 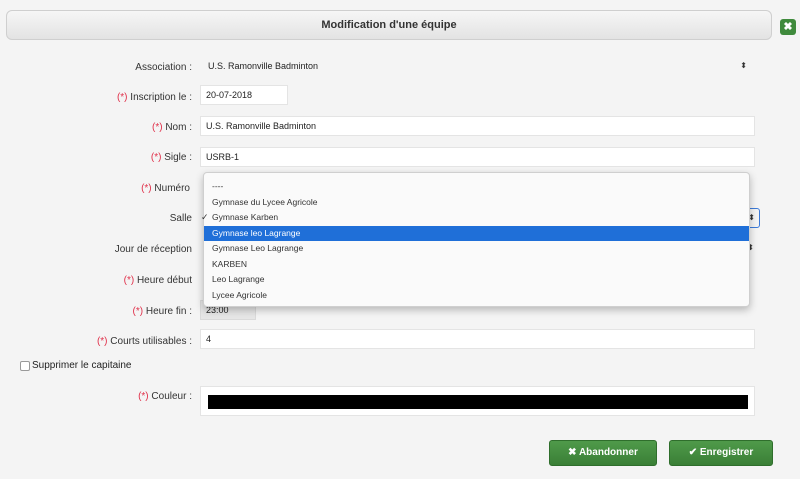 I want to click on association-label: Association :, so click(x=163, y=67).